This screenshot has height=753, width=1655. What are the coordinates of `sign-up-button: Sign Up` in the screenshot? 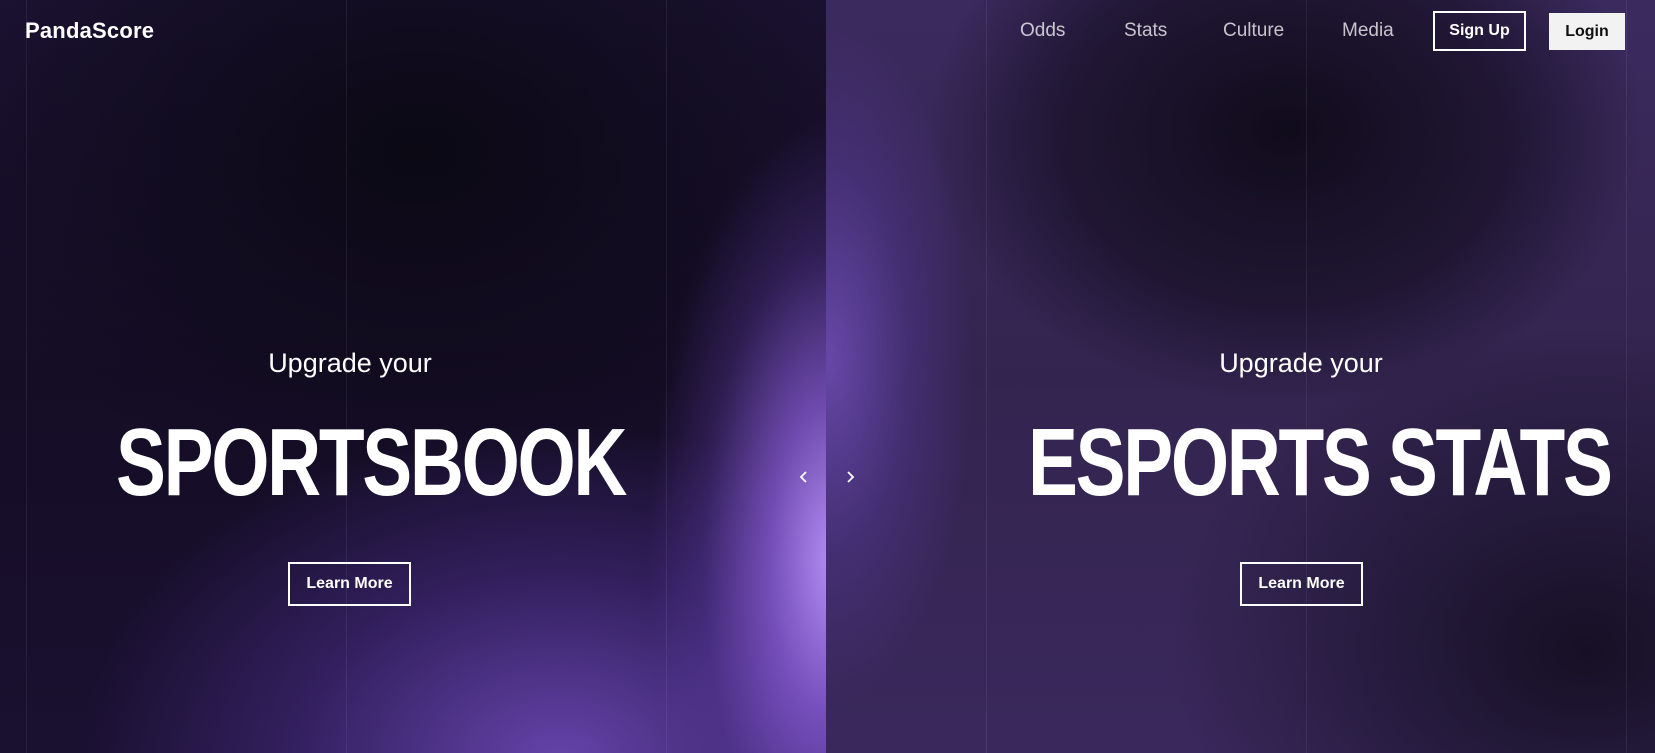 It's located at (1479, 31).